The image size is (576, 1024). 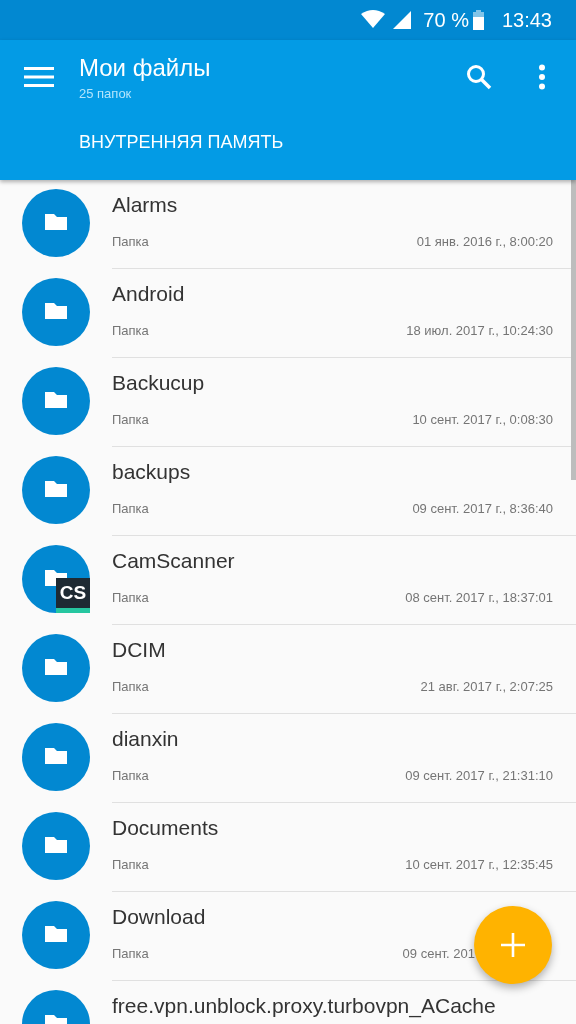 I want to click on more-options-icon, so click(x=542, y=77).